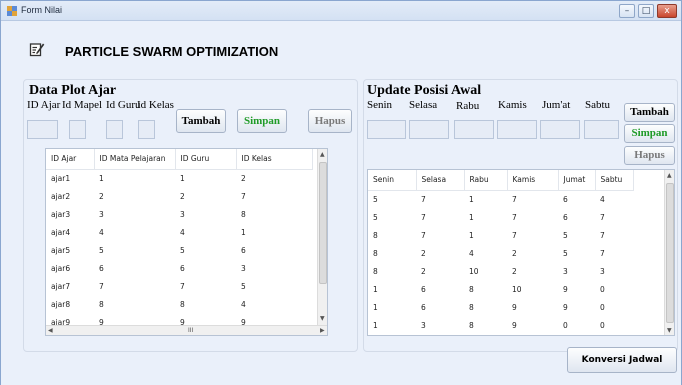  Describe the element at coordinates (179, 178) in the screenshot. I see `table-row: ajar1 1 1 2` at that location.